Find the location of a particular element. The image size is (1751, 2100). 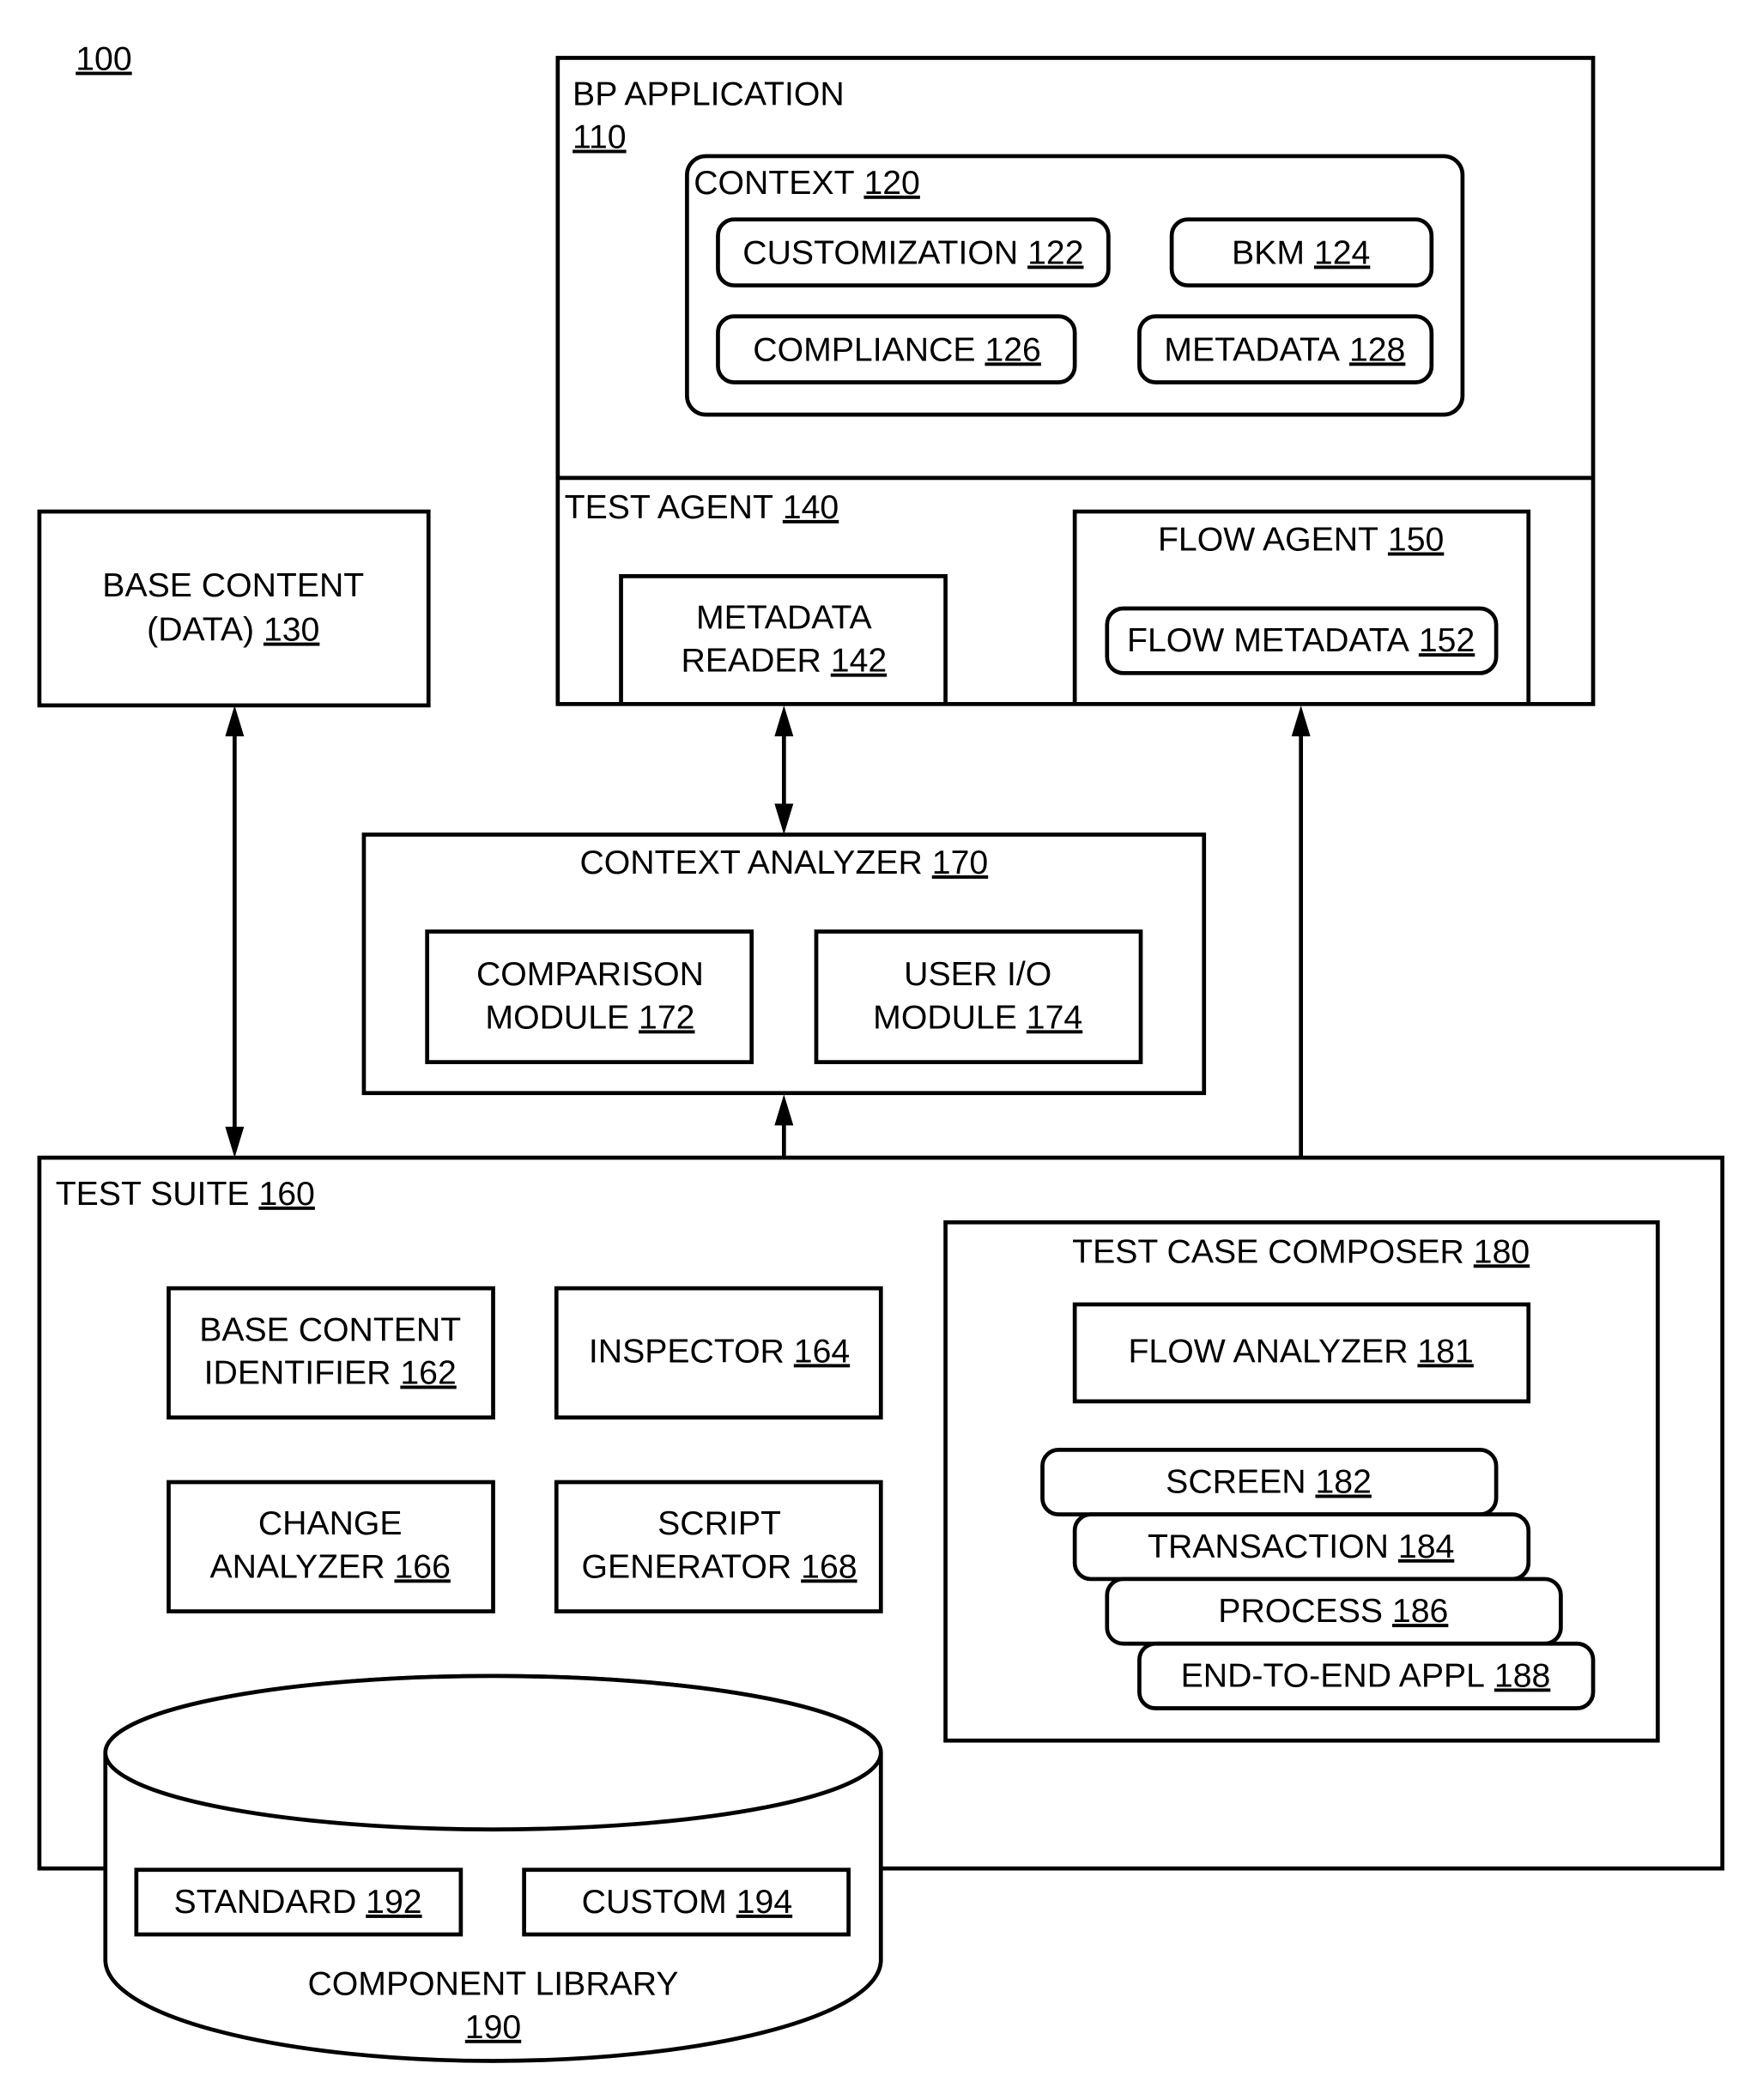

svg-text: COMPARISON is located at coordinates (590, 974).